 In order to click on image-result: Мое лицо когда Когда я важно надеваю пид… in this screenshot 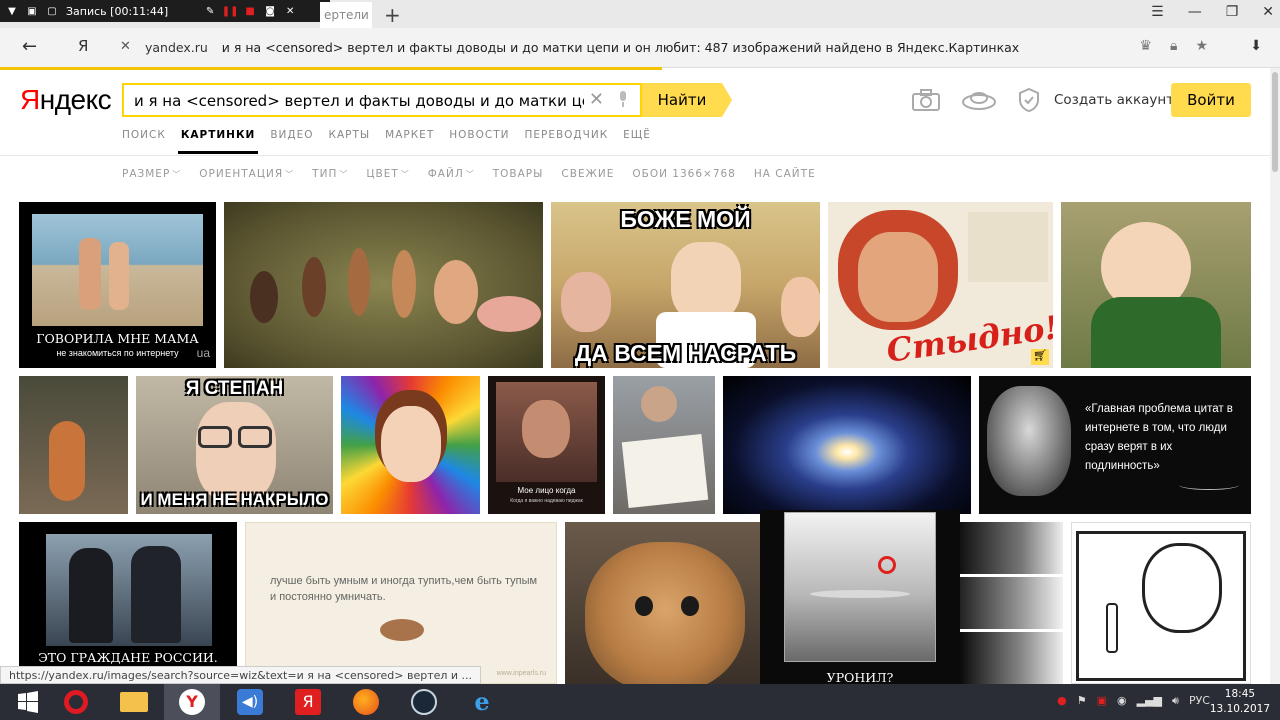, I will do `click(546, 445)`.